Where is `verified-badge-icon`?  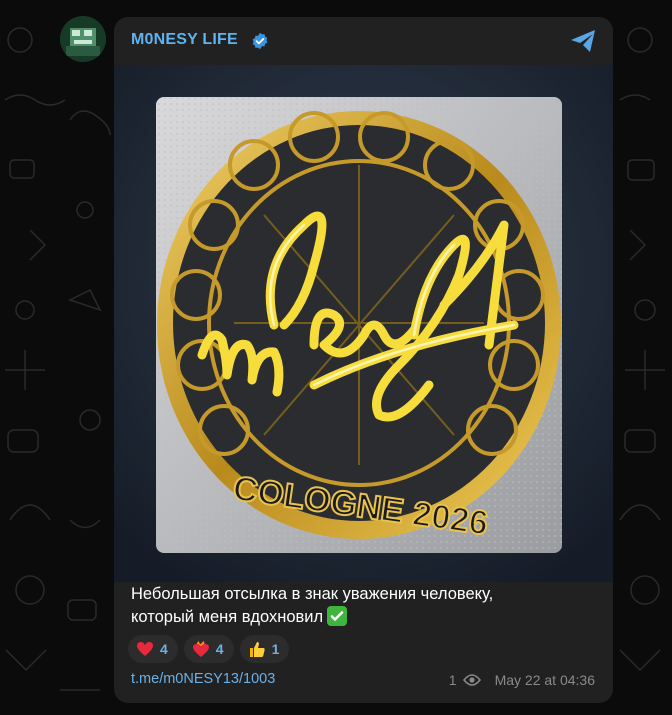 verified-badge-icon is located at coordinates (260, 41).